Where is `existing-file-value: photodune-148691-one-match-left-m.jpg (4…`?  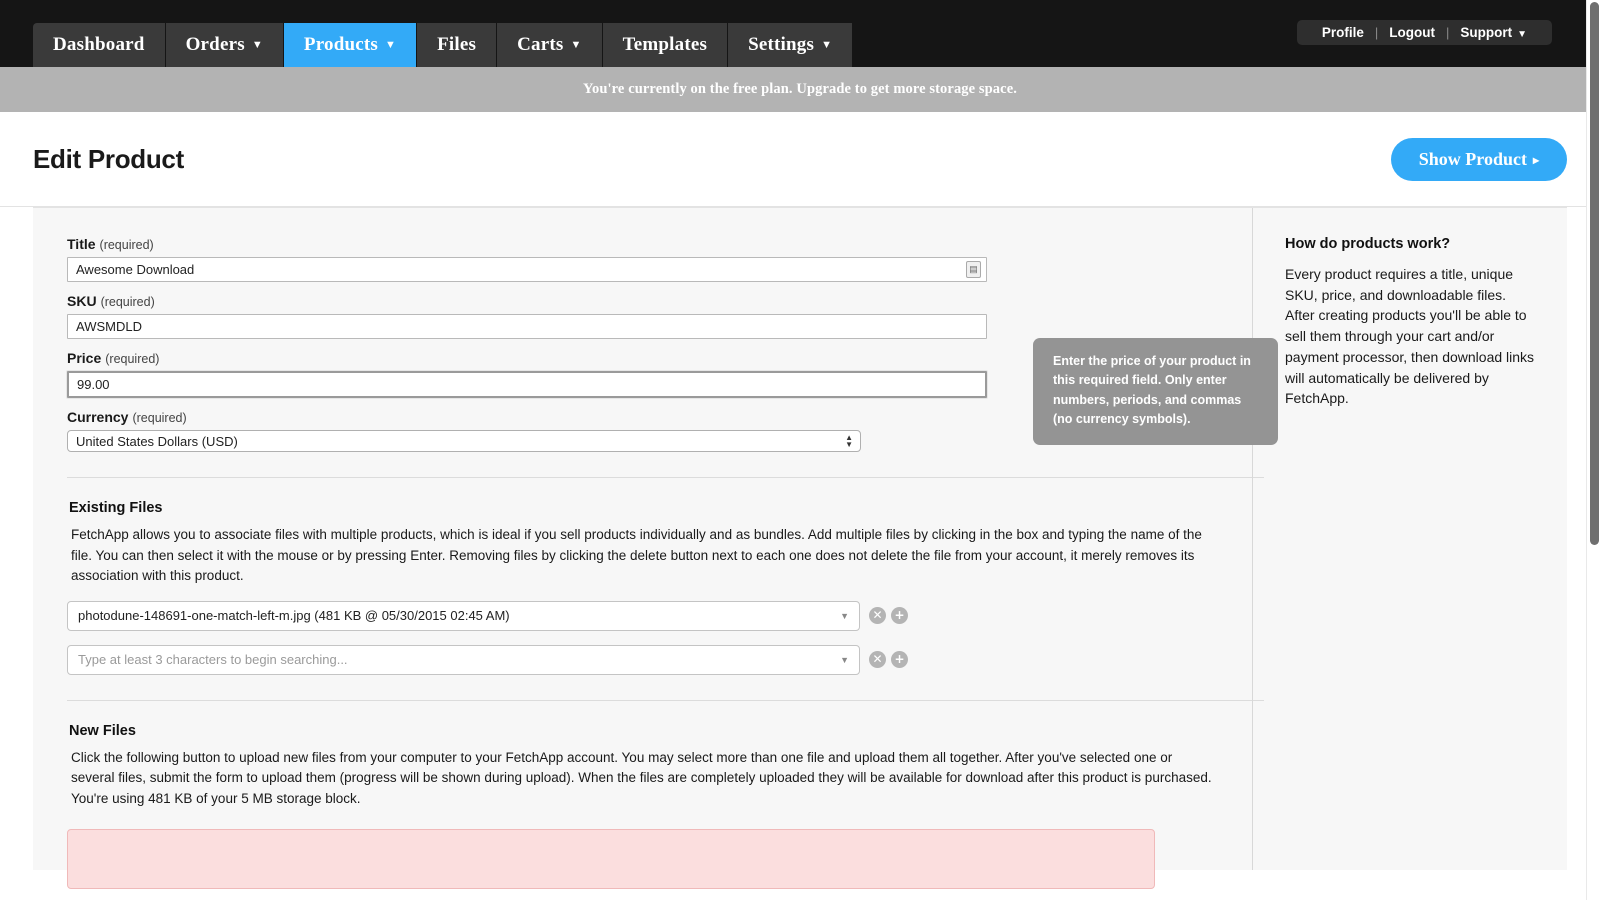 existing-file-value: photodune-148691-one-match-left-m.jpg (4… is located at coordinates (294, 616).